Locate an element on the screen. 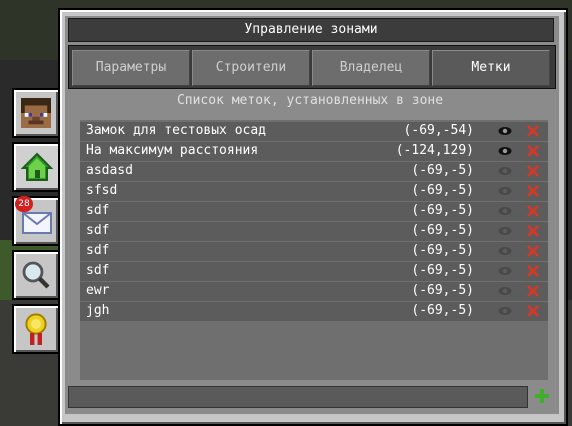 This screenshot has height=426, width=572. side-tab-zone is located at coordinates (37, 167).